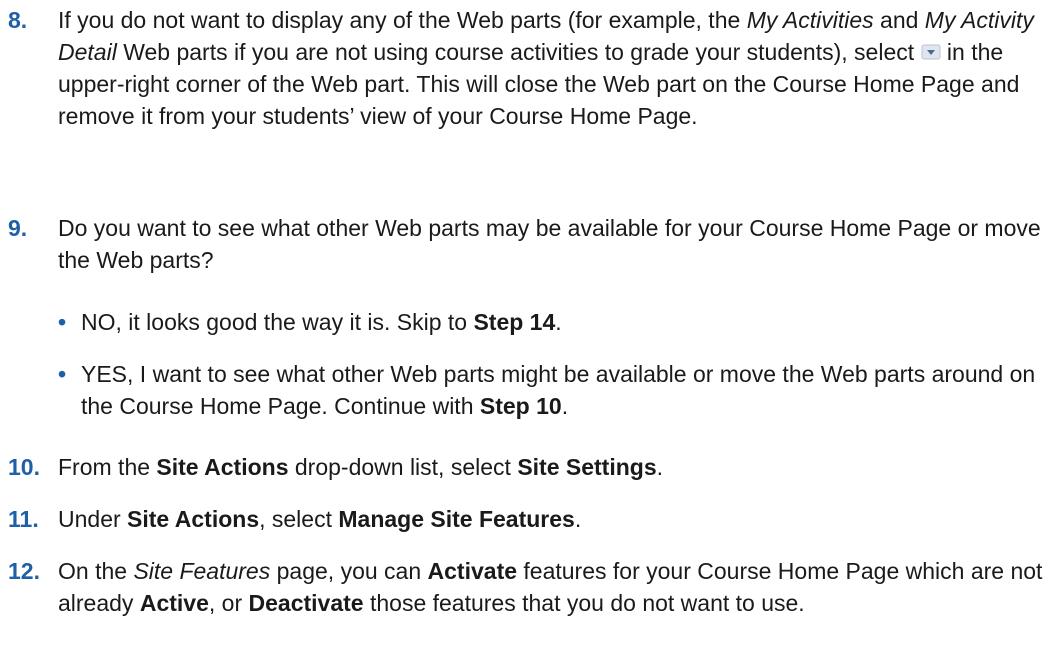 The height and width of the screenshot is (661, 1055). Describe the element at coordinates (456, 519) in the screenshot. I see `bold-text: Manage Site Features` at that location.